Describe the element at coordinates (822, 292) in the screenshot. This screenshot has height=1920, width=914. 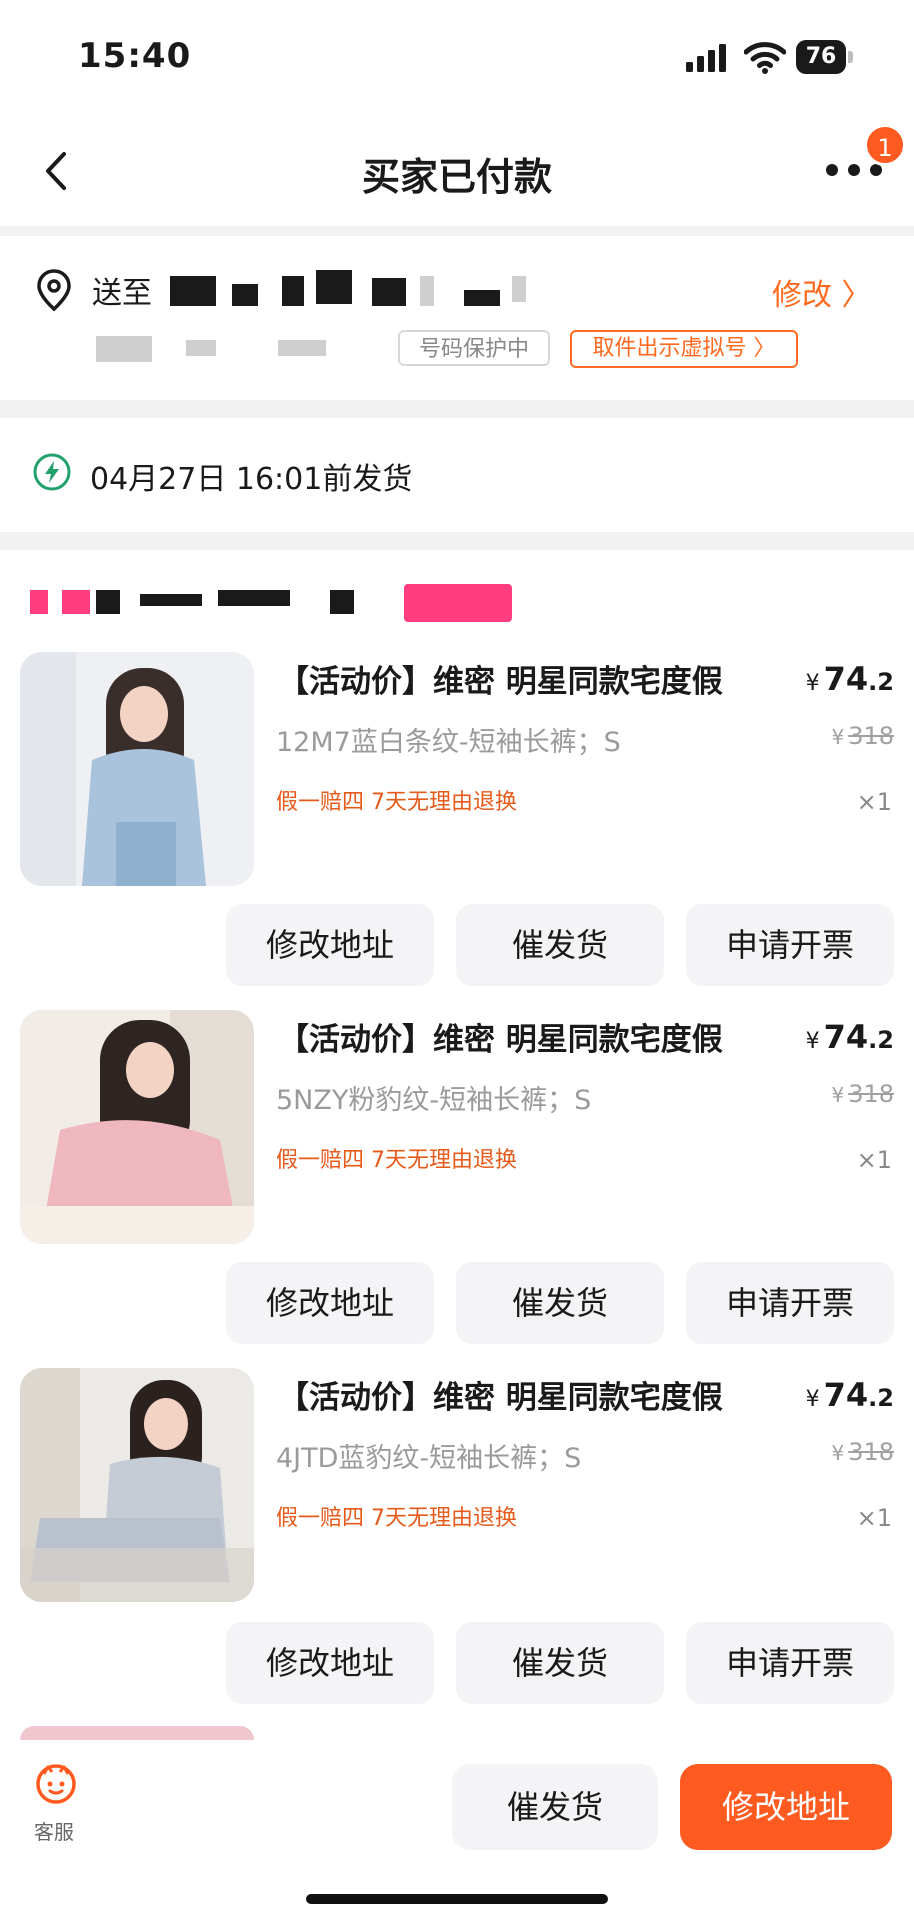
I see `edit-address-link: 修改 〉` at that location.